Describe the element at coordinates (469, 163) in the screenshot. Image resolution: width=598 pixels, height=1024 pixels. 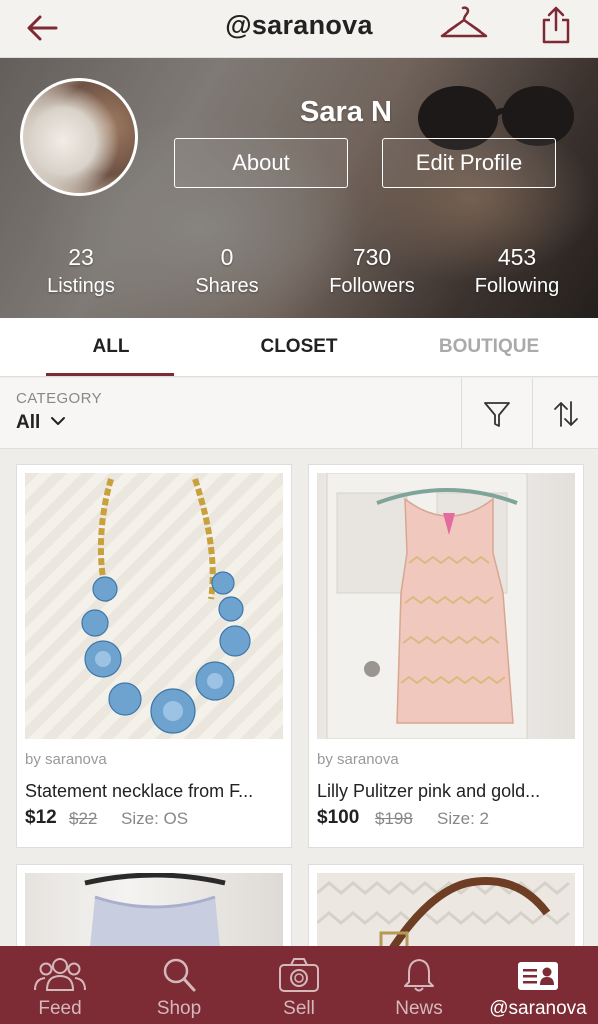
I see `edit-profile-button: Edit Profile` at that location.